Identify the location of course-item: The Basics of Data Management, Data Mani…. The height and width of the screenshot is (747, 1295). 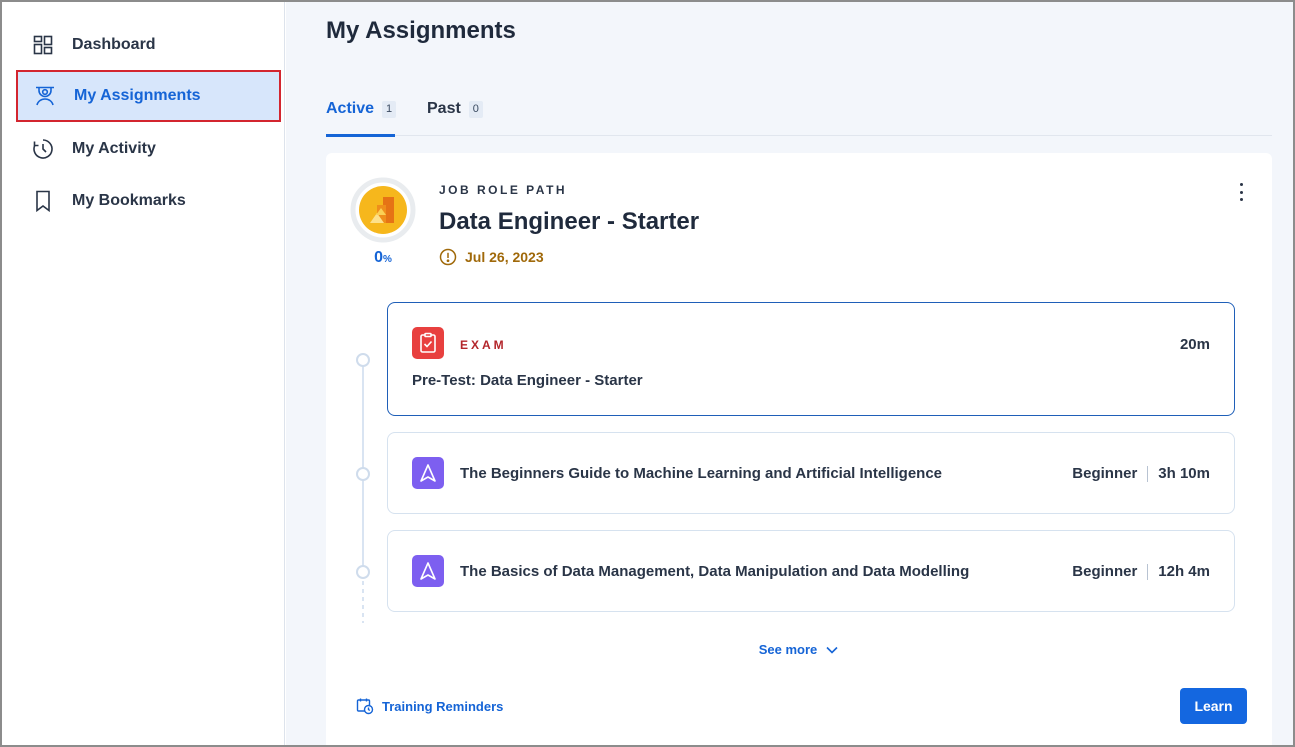
(811, 571).